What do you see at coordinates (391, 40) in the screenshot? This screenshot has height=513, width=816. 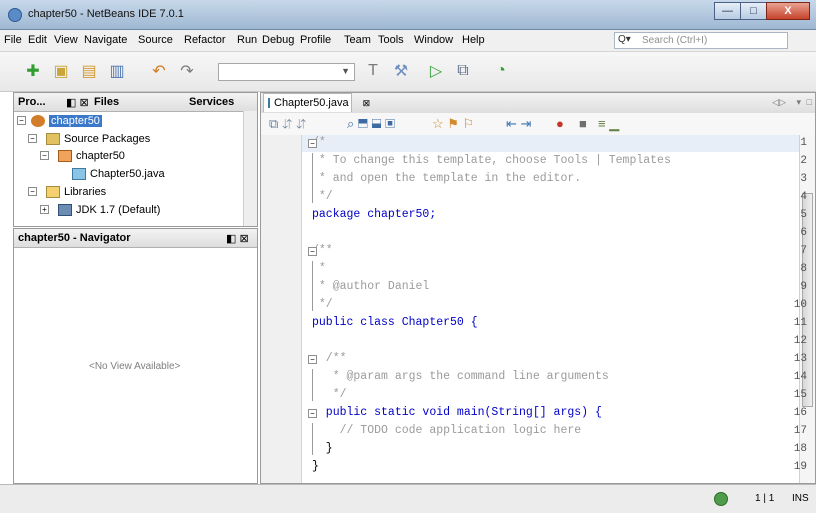 I see `menu-tools: Tools` at bounding box center [391, 40].